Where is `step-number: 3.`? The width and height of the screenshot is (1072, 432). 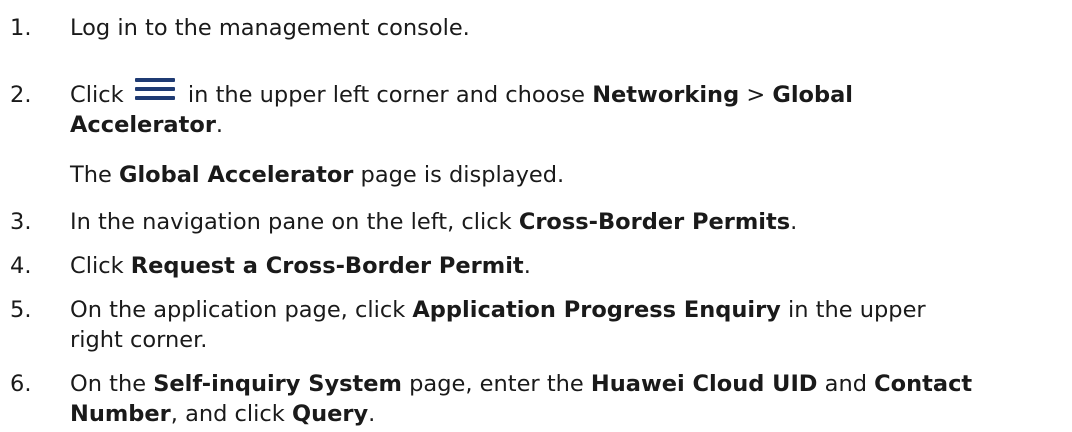 step-number: 3. is located at coordinates (21, 222).